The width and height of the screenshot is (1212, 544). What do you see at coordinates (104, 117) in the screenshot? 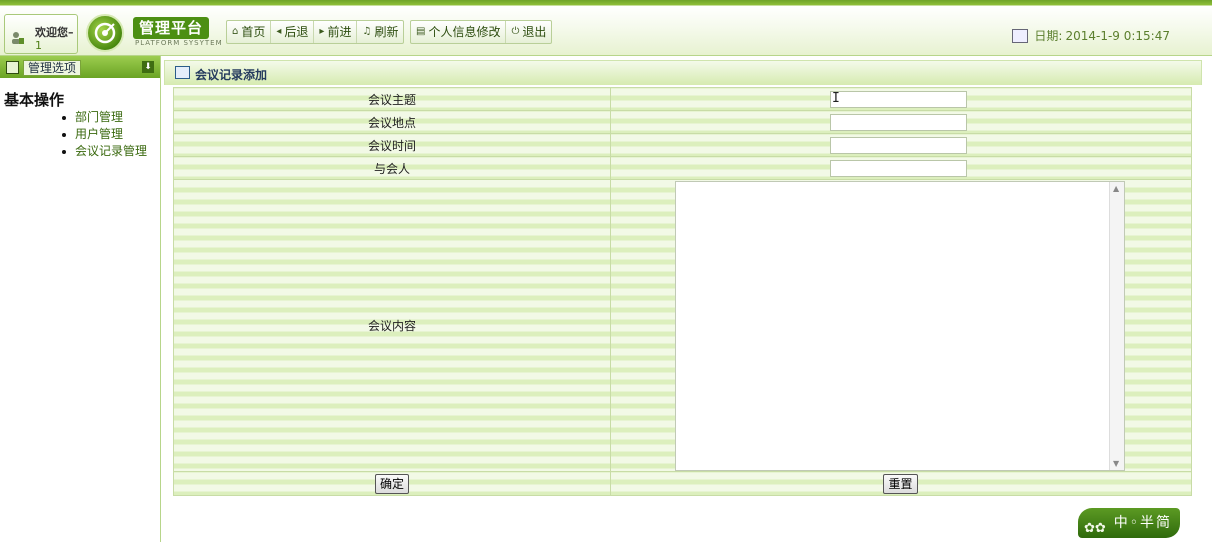
I see `sidebar-item-department: 部门管理` at bounding box center [104, 117].